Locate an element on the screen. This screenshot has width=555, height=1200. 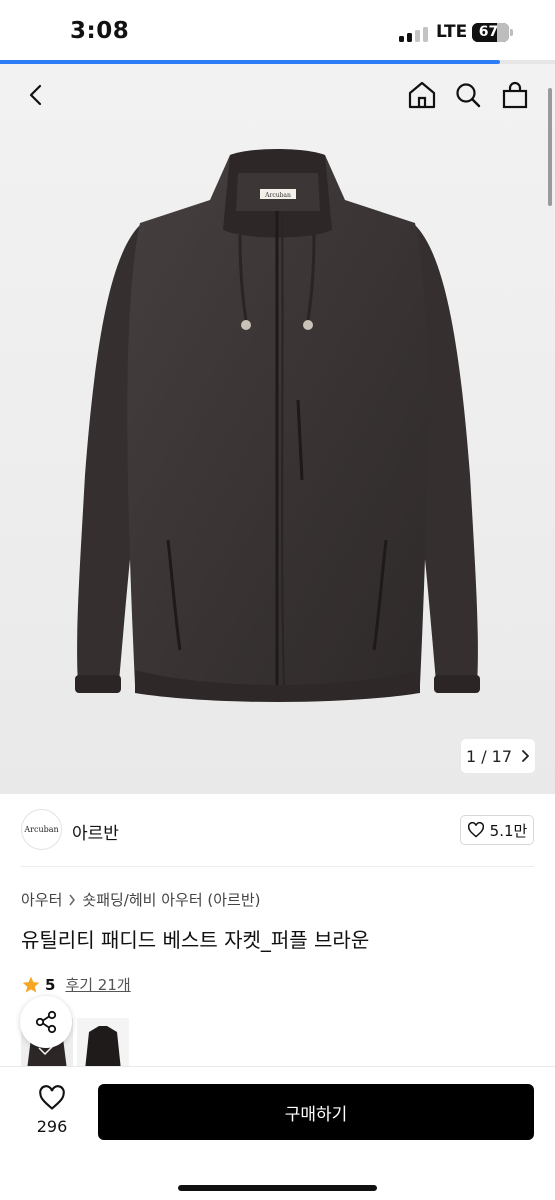
product-title: 유틸리티 패디드 베스트 자켓_퍼플 브라운 is located at coordinates (195, 940).